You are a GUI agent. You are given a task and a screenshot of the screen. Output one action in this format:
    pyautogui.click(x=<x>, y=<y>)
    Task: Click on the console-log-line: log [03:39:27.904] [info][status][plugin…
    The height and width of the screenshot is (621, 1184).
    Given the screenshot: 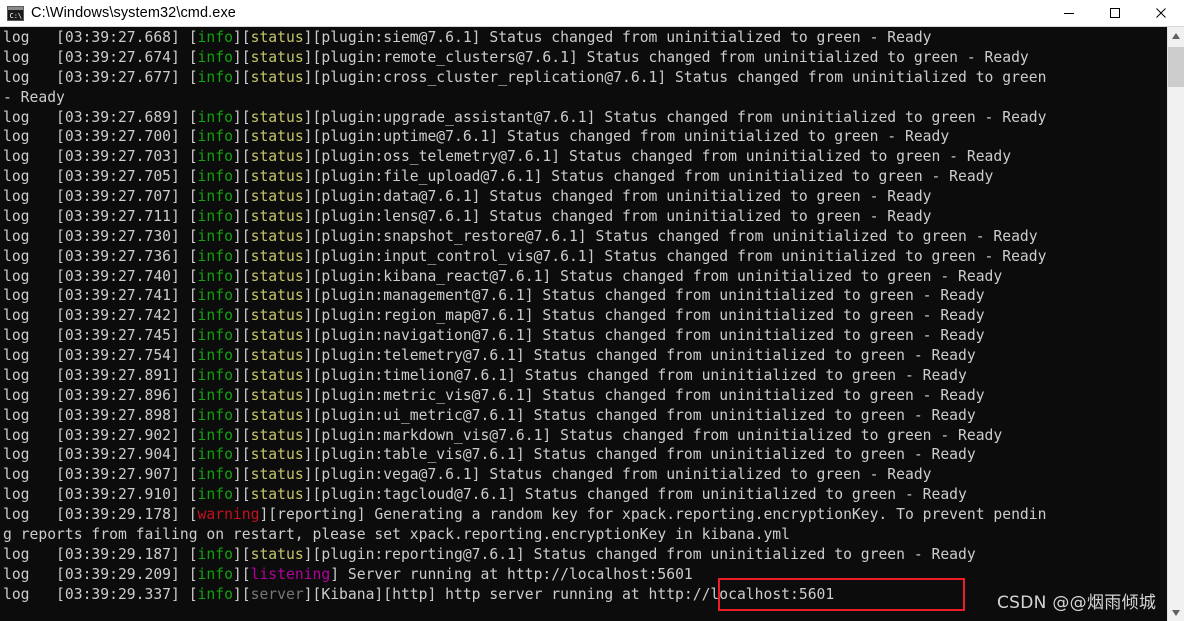 What is the action you would take?
    pyautogui.click(x=593, y=455)
    